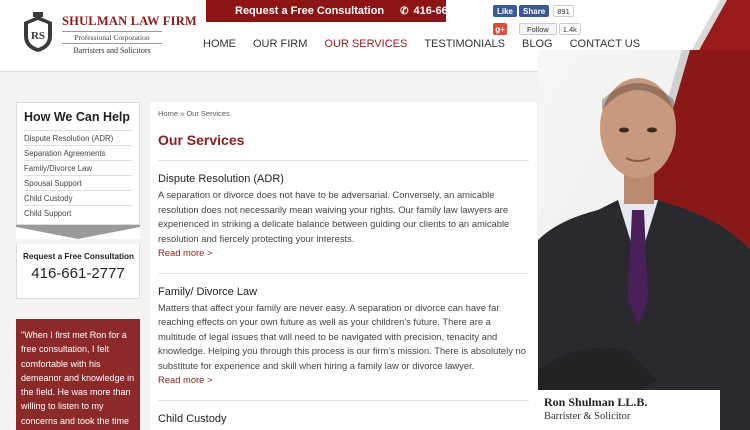 The height and width of the screenshot is (430, 750). Describe the element at coordinates (343, 419) in the screenshot. I see `service-title: Child Custody` at that location.